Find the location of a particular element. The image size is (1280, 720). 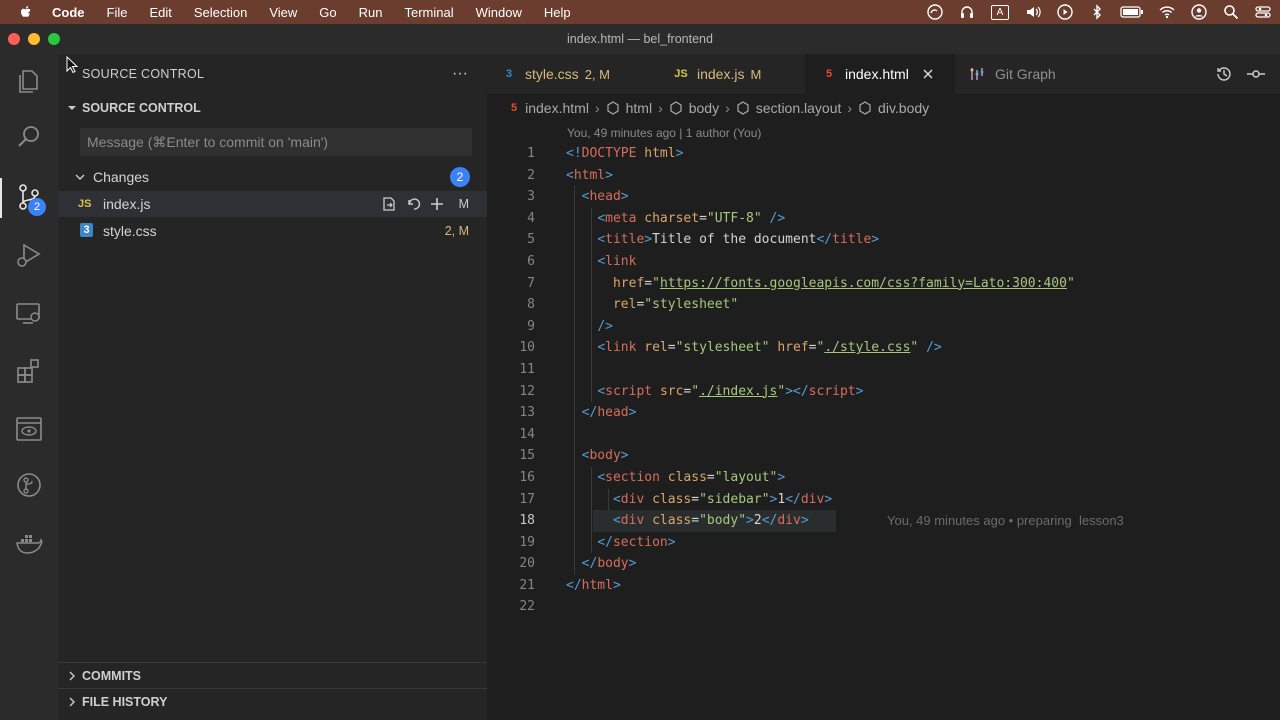

code-line: 6 <link is located at coordinates (883, 261).